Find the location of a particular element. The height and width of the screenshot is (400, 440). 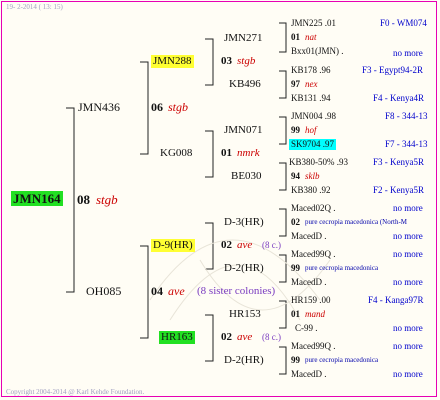

gg-colony-id: HR153 is located at coordinates (245, 314).